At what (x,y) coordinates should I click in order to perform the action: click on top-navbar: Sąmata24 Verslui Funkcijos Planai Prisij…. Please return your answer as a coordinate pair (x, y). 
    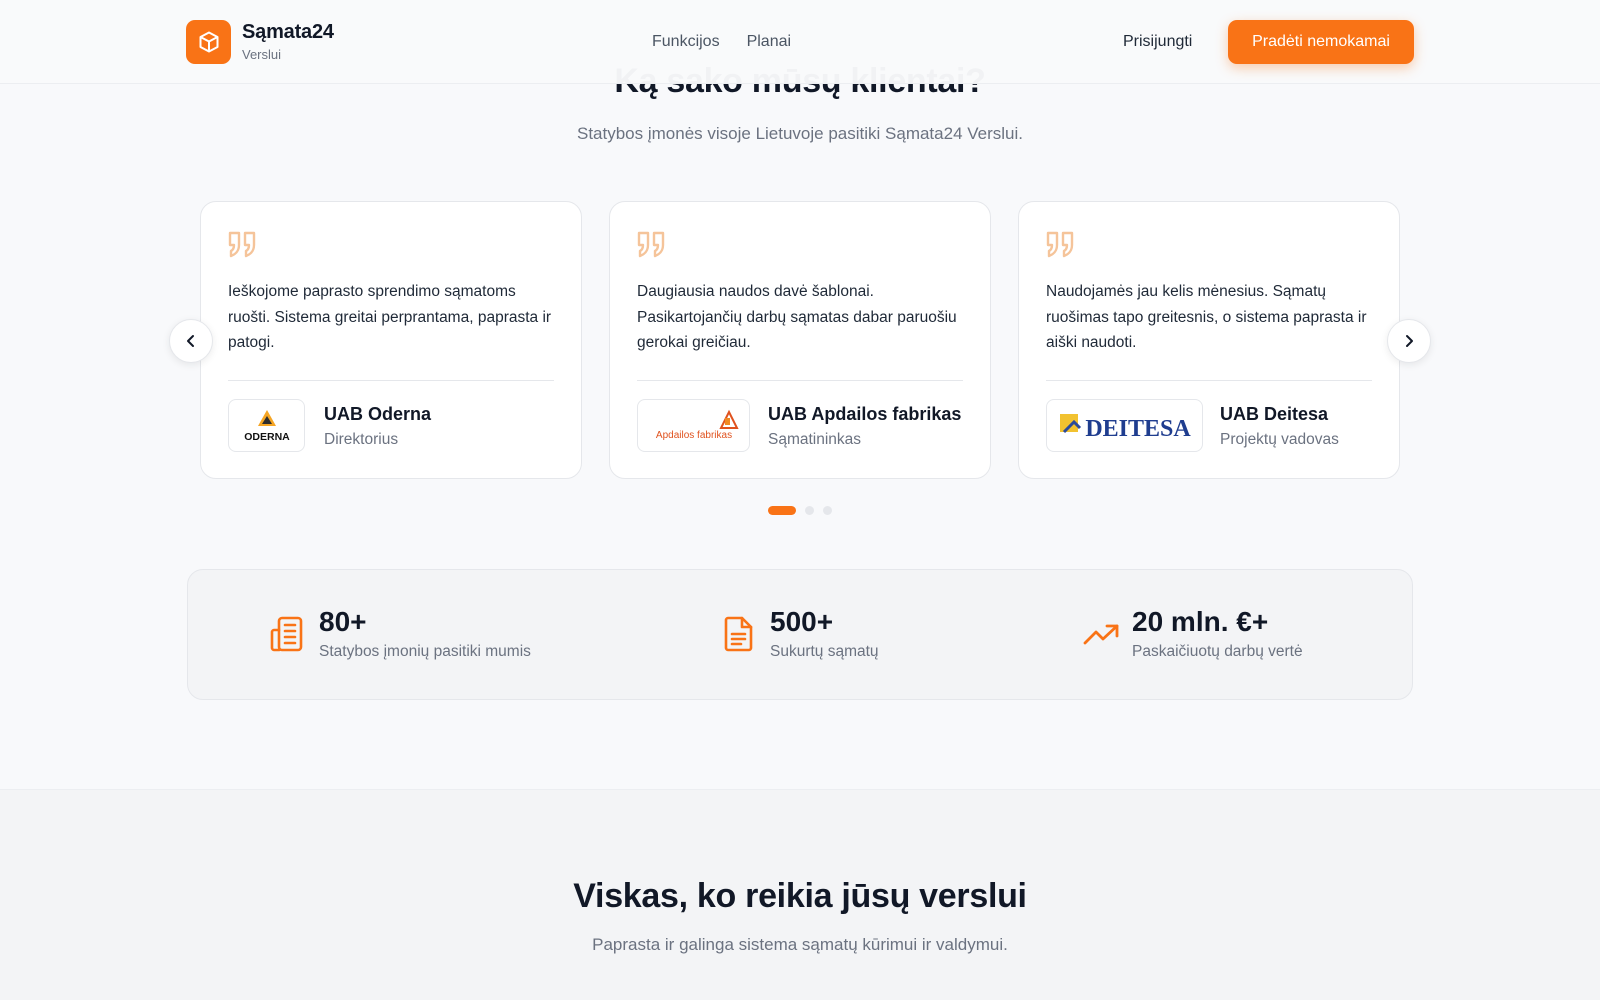
    Looking at the image, I should click on (800, 42).